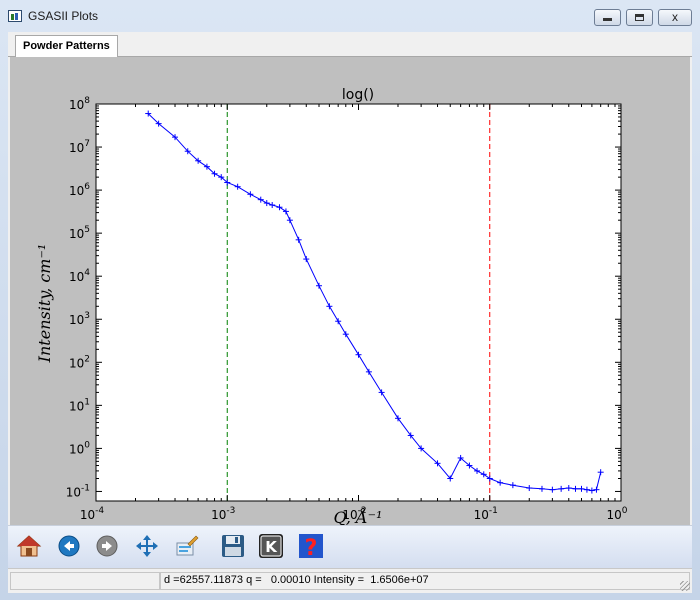 This screenshot has height=600, width=700. I want to click on window-title: GSASII Plots, so click(63, 16).